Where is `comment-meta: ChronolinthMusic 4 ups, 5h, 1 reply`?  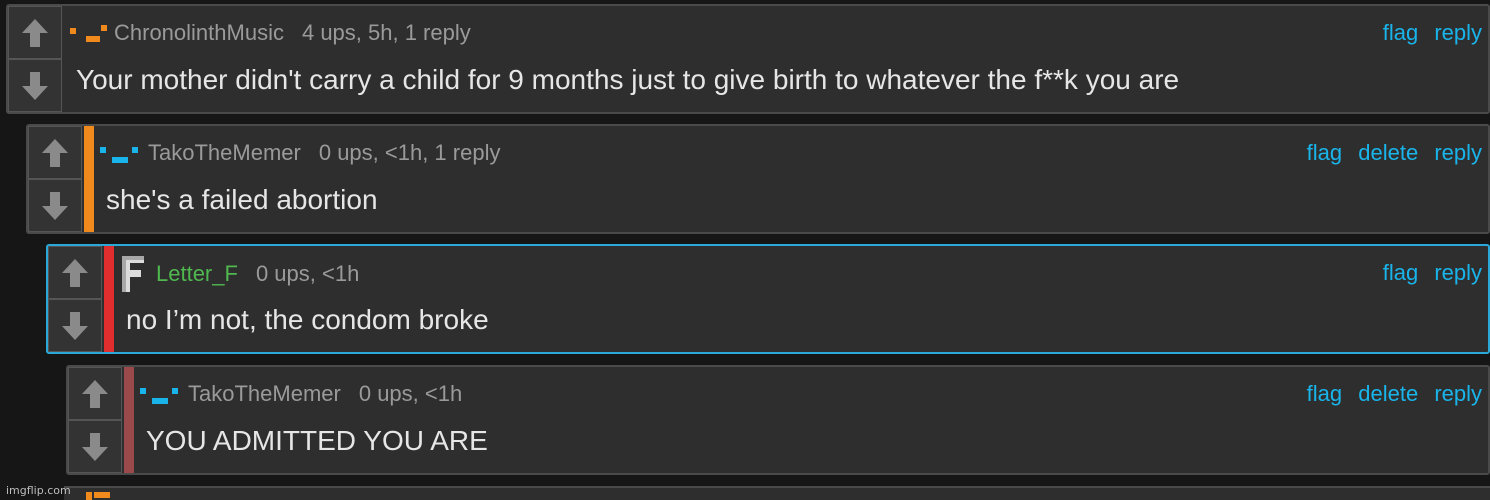 comment-meta: ChronolinthMusic 4 ups, 5h, 1 reply is located at coordinates (269, 33).